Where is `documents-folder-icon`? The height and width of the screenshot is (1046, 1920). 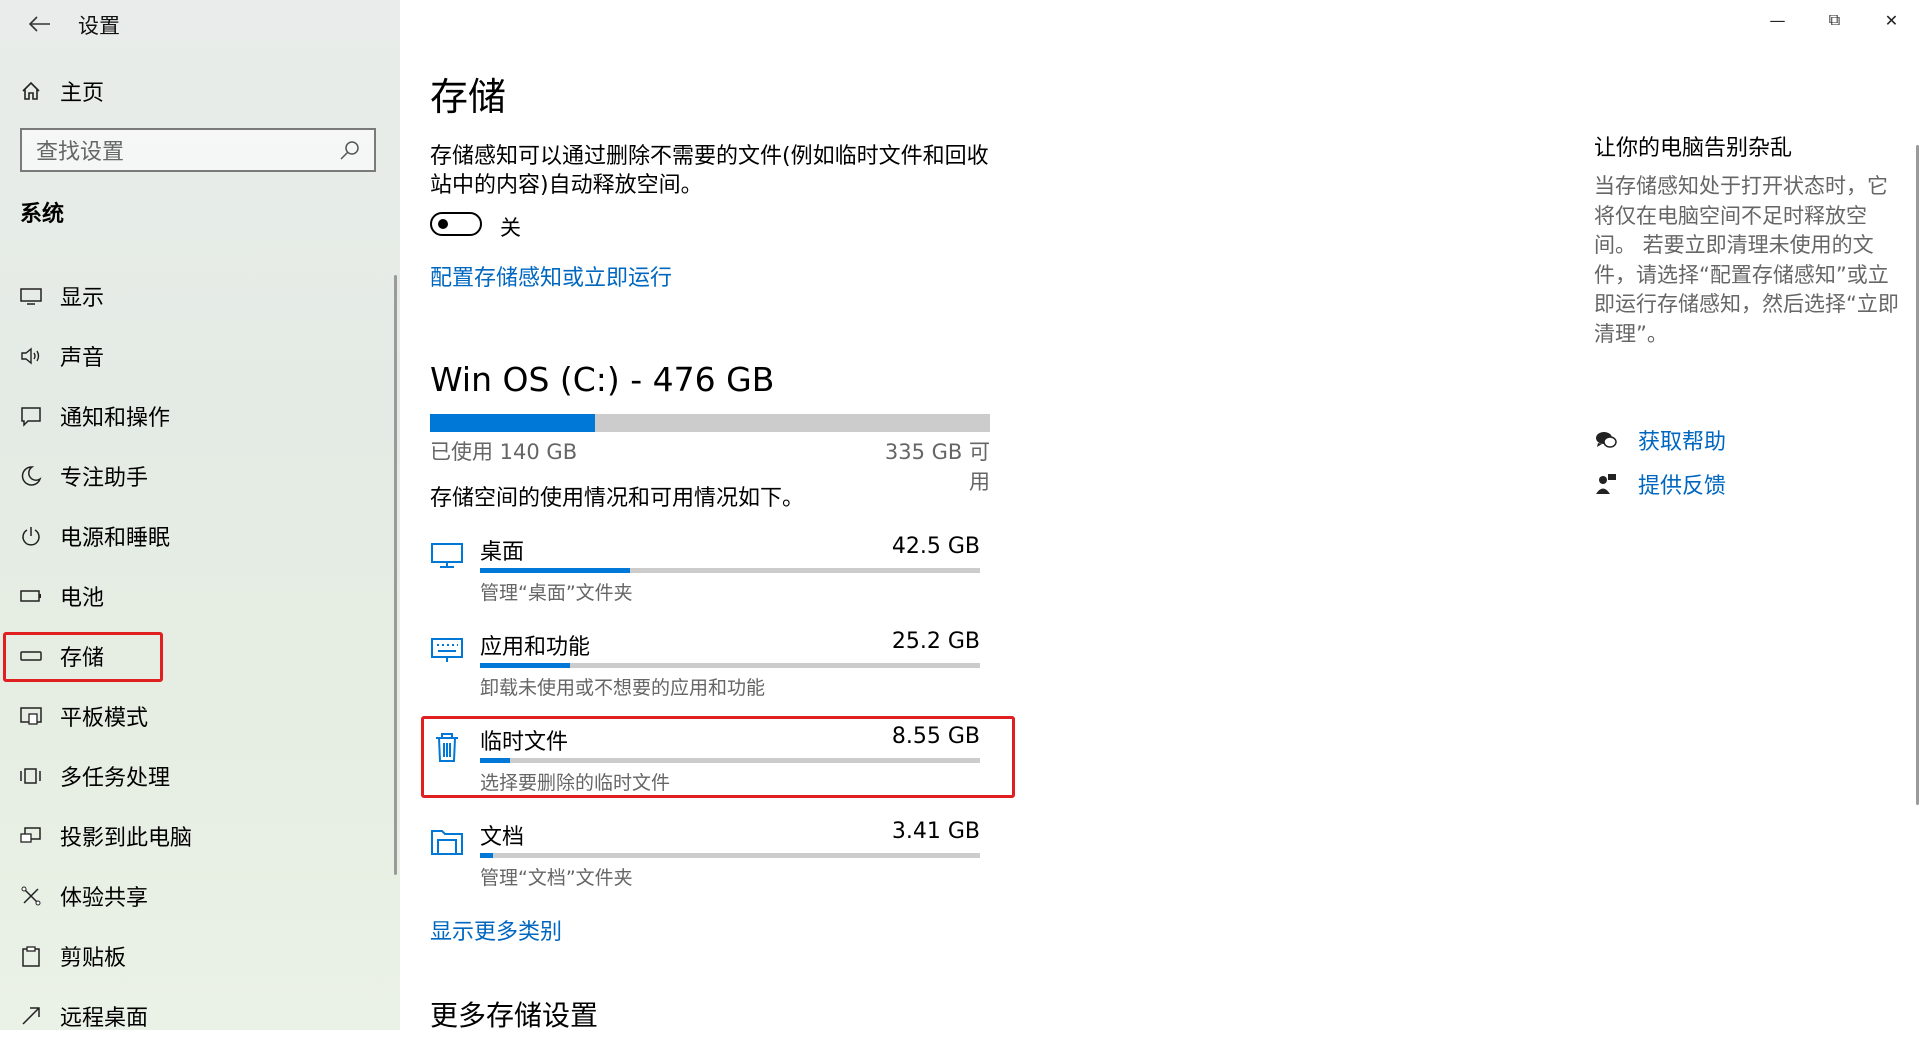
documents-folder-icon is located at coordinates (447, 842).